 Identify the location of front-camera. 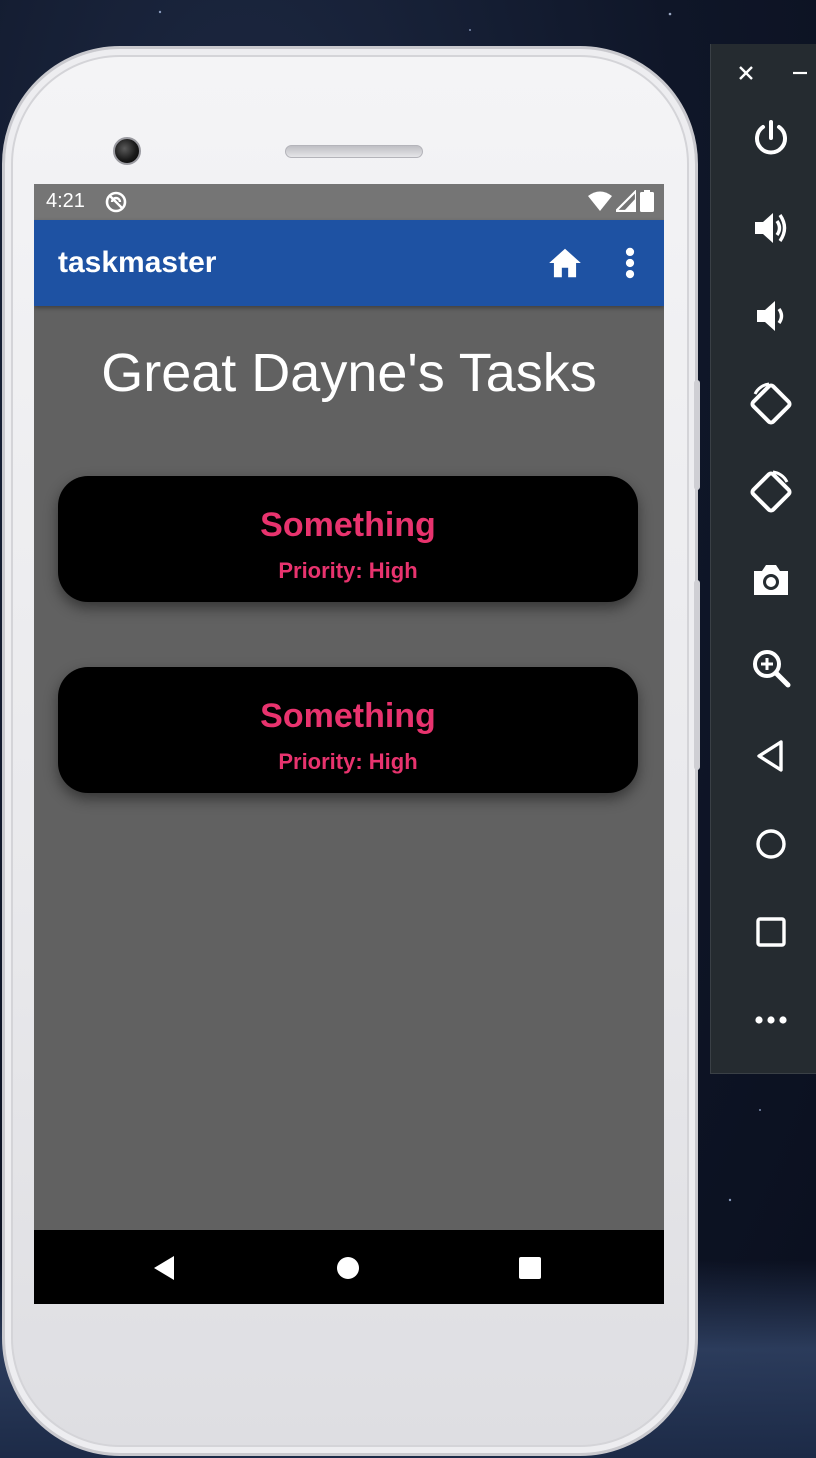
(127, 151).